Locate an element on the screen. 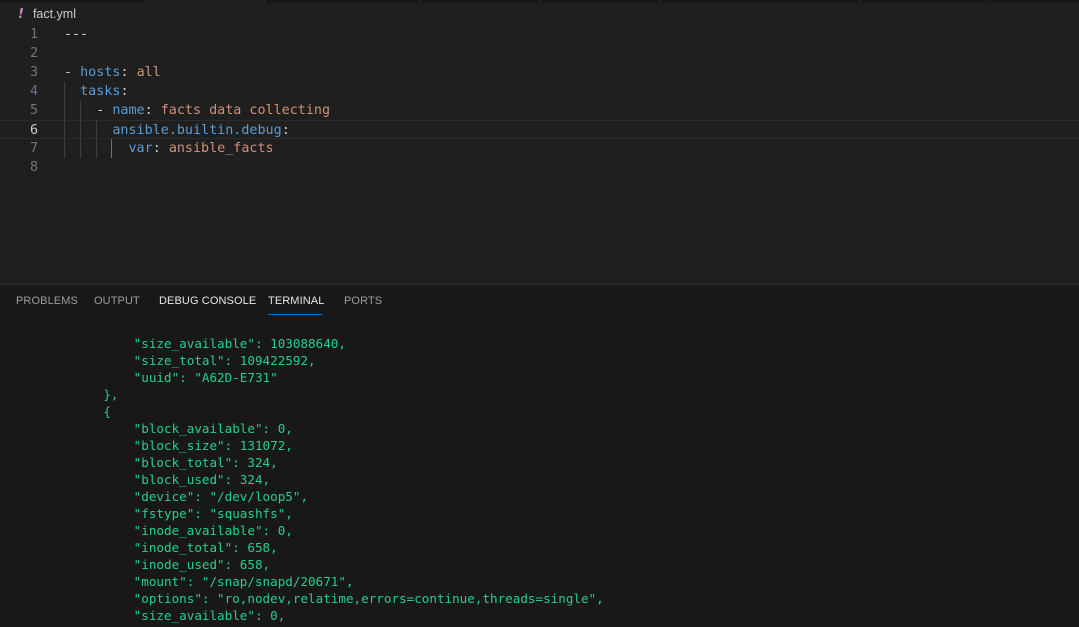 The width and height of the screenshot is (1079, 627). line-code: ansible.builtin.debug: is located at coordinates (177, 130).